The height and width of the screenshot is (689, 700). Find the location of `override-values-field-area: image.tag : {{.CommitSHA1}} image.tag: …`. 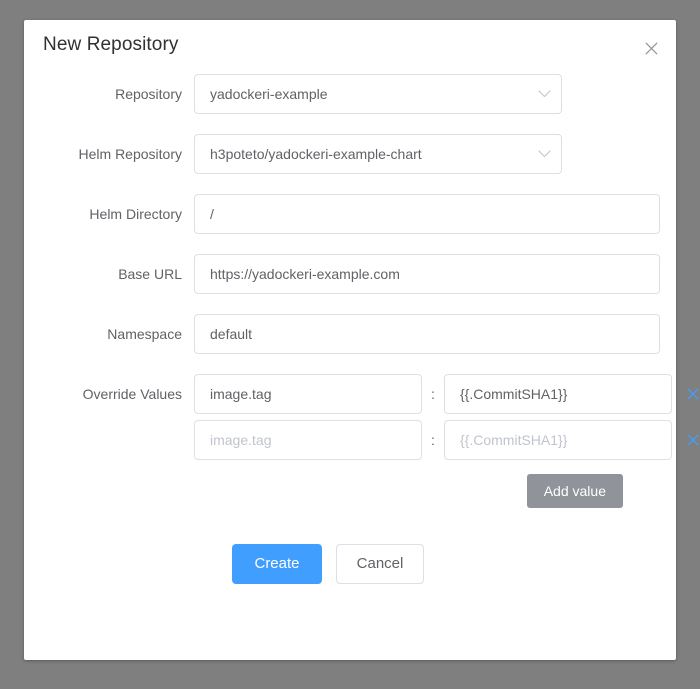

override-values-field-area: image.tag : {{.CommitSHA1}} image.tag: … is located at coordinates (446, 441).